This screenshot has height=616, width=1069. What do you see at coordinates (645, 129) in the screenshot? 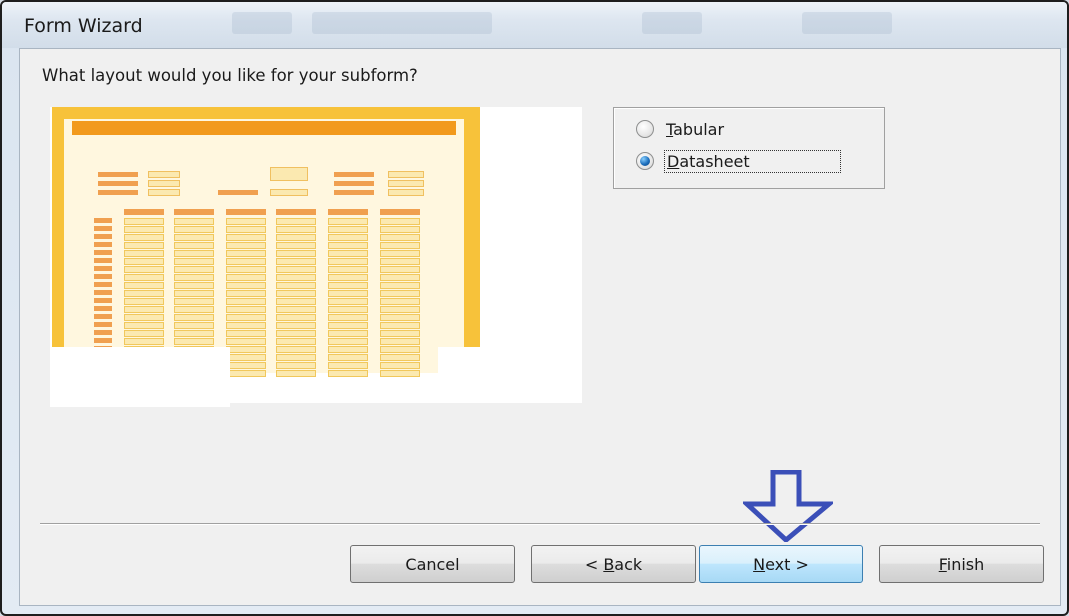
I see `radio-button-unselected` at bounding box center [645, 129].